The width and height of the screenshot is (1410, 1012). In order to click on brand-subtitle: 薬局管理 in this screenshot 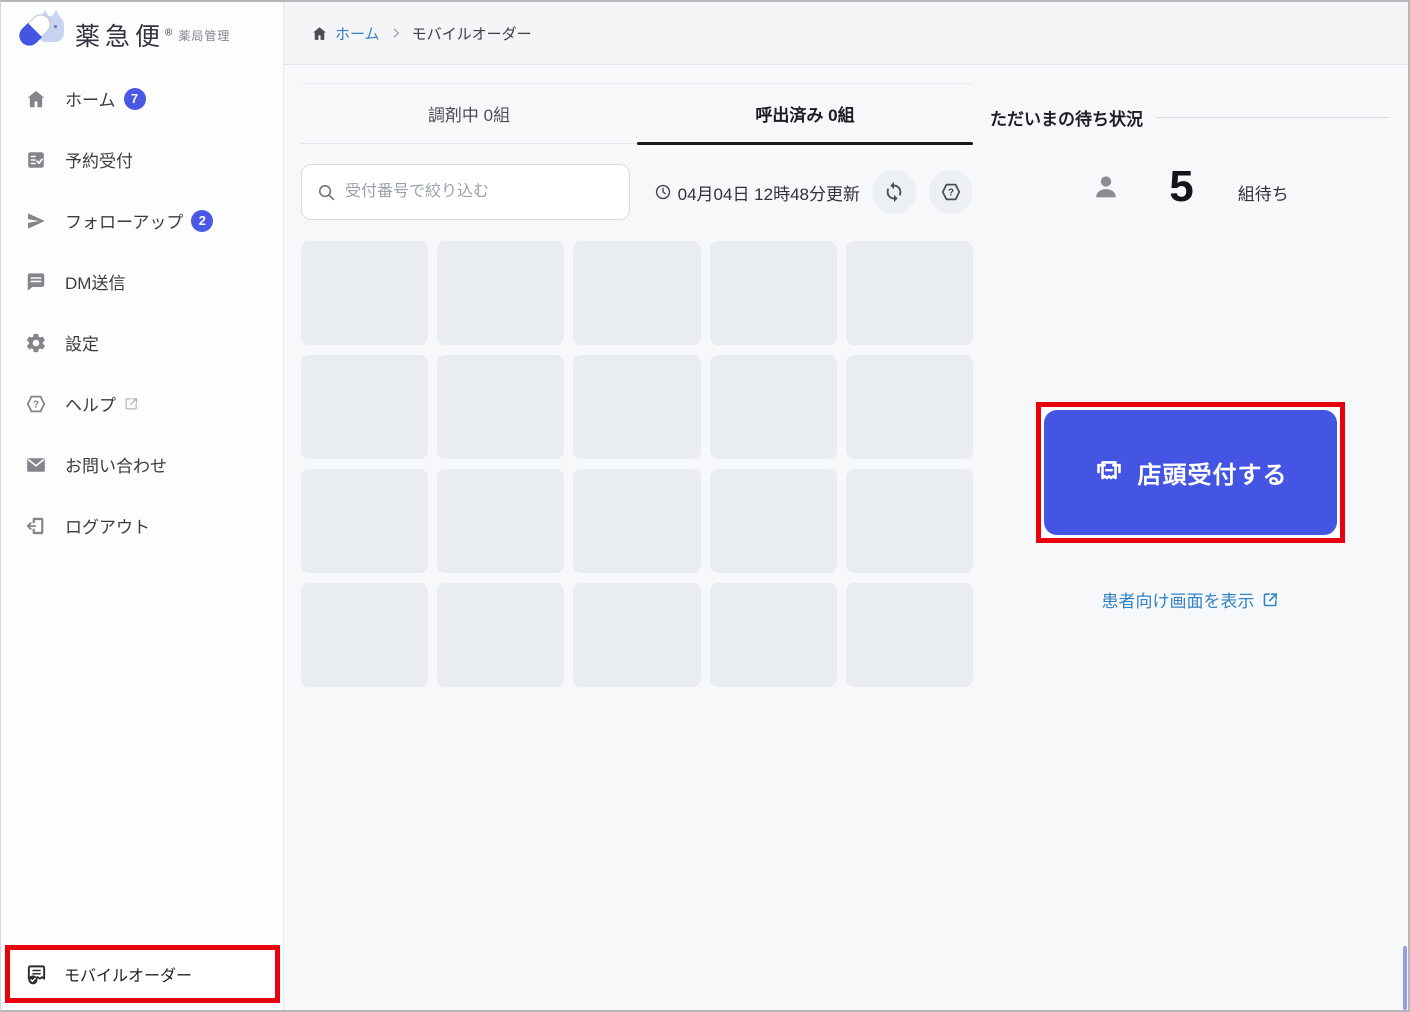, I will do `click(204, 35)`.